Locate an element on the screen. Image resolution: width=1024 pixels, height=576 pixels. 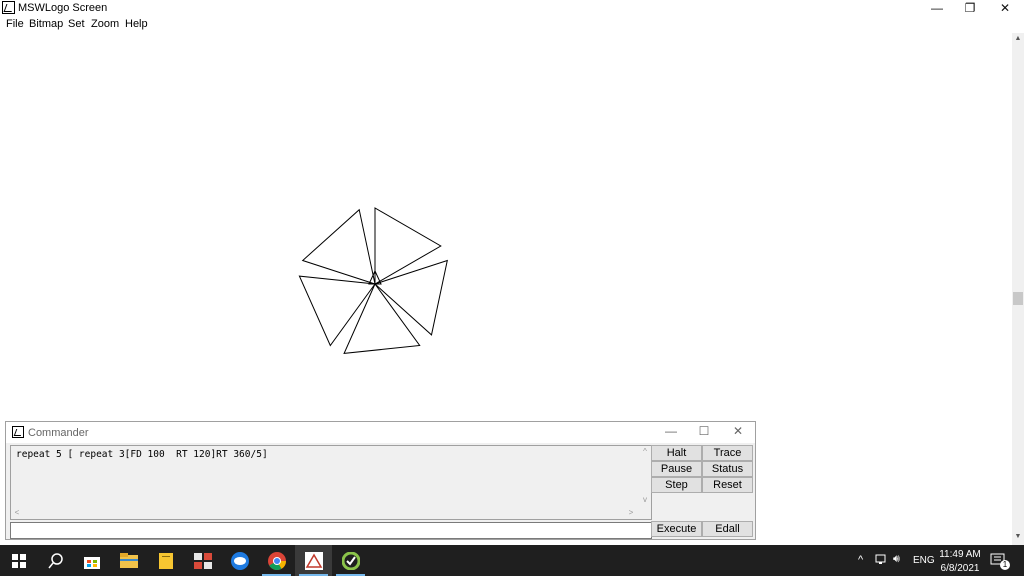
file-explorer-icon is located at coordinates (128, 560).